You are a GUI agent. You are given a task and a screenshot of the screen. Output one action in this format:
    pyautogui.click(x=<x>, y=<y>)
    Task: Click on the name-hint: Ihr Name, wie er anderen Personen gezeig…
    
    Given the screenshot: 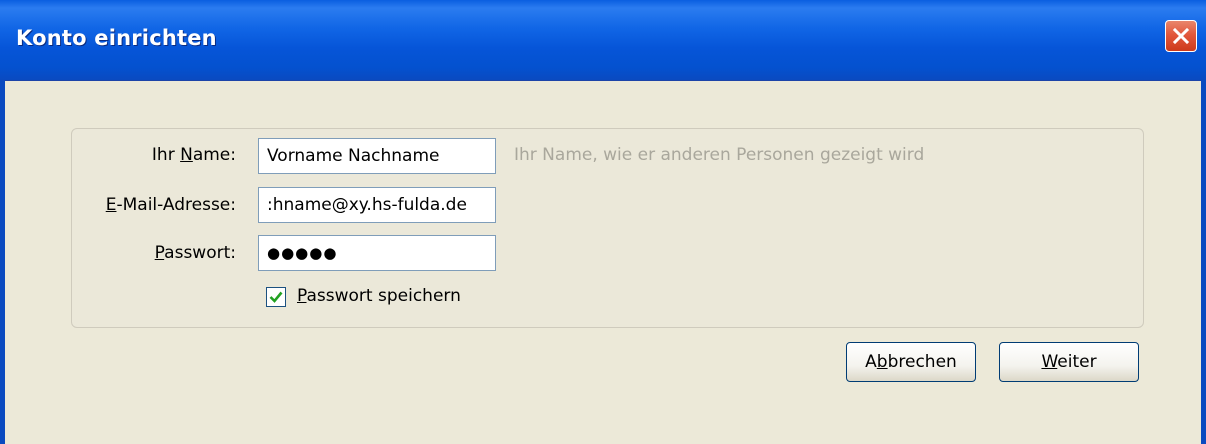 What is the action you would take?
    pyautogui.click(x=719, y=155)
    